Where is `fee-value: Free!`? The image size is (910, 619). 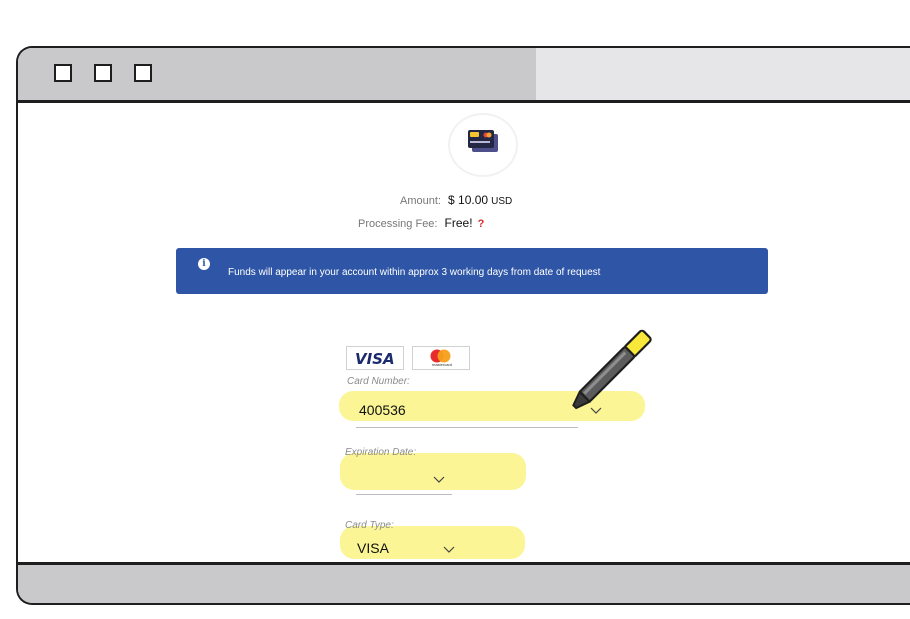
fee-value: Free! is located at coordinates (458, 223).